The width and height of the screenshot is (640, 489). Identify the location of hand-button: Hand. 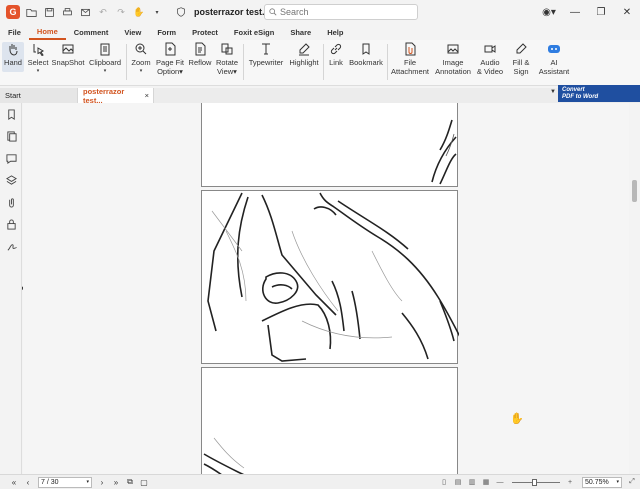
(13, 57).